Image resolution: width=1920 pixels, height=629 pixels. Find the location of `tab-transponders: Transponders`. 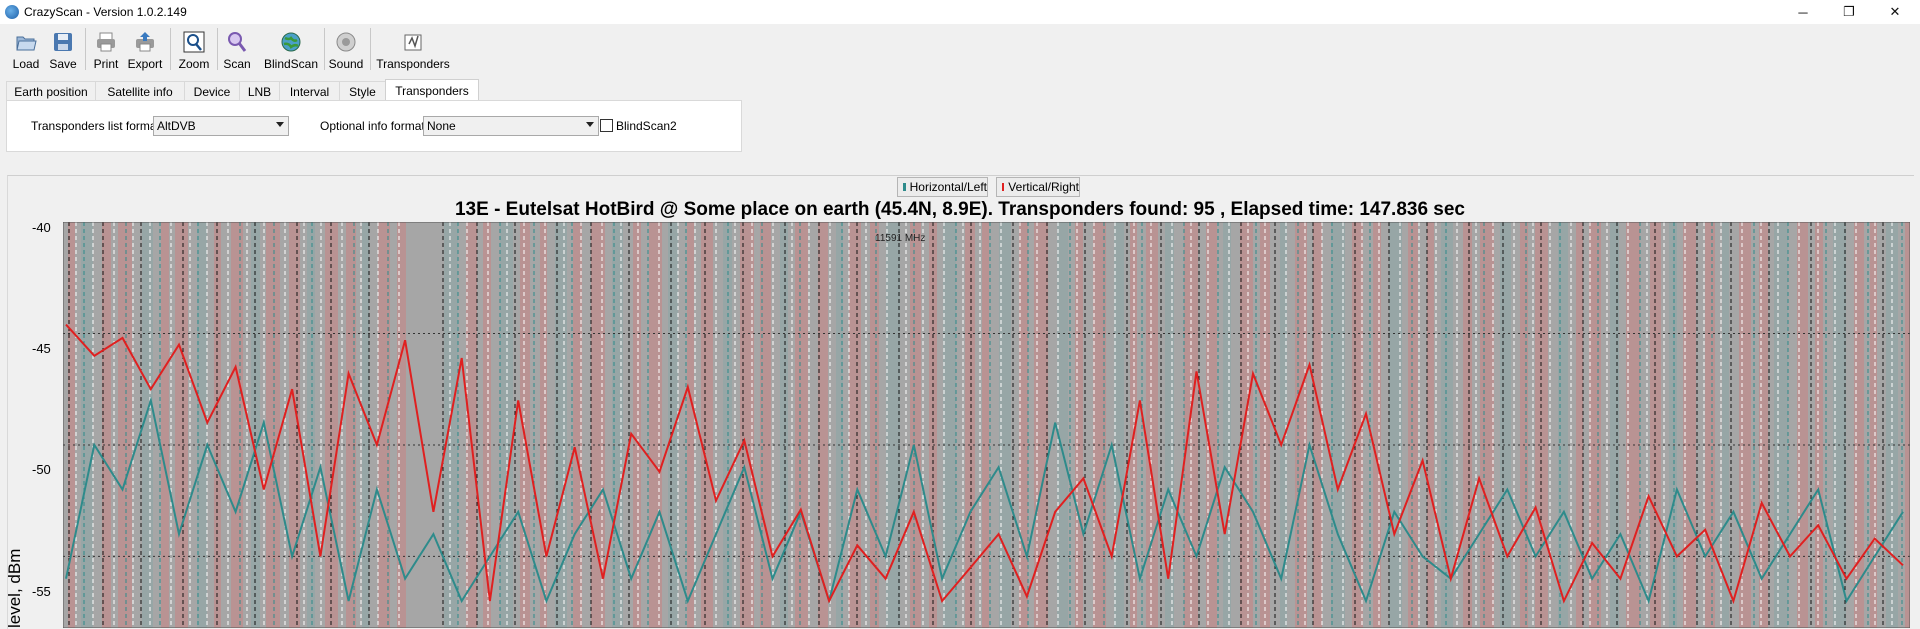

tab-transponders: Transponders is located at coordinates (432, 90).